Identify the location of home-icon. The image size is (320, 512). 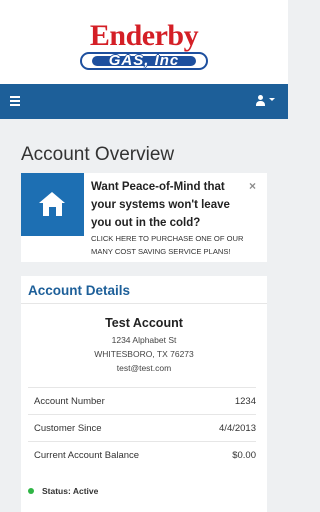
(52, 204).